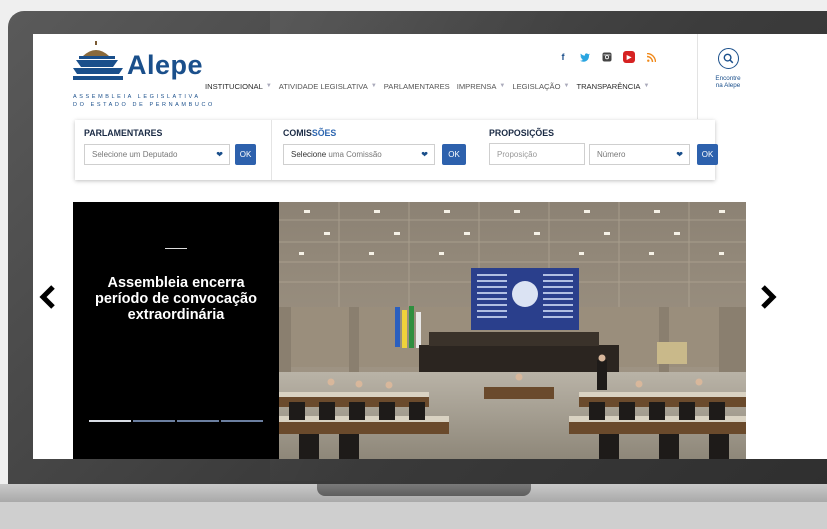 This screenshot has width=827, height=529. Describe the element at coordinates (728, 78) in the screenshot. I see `locate-line1: Encontre` at that location.